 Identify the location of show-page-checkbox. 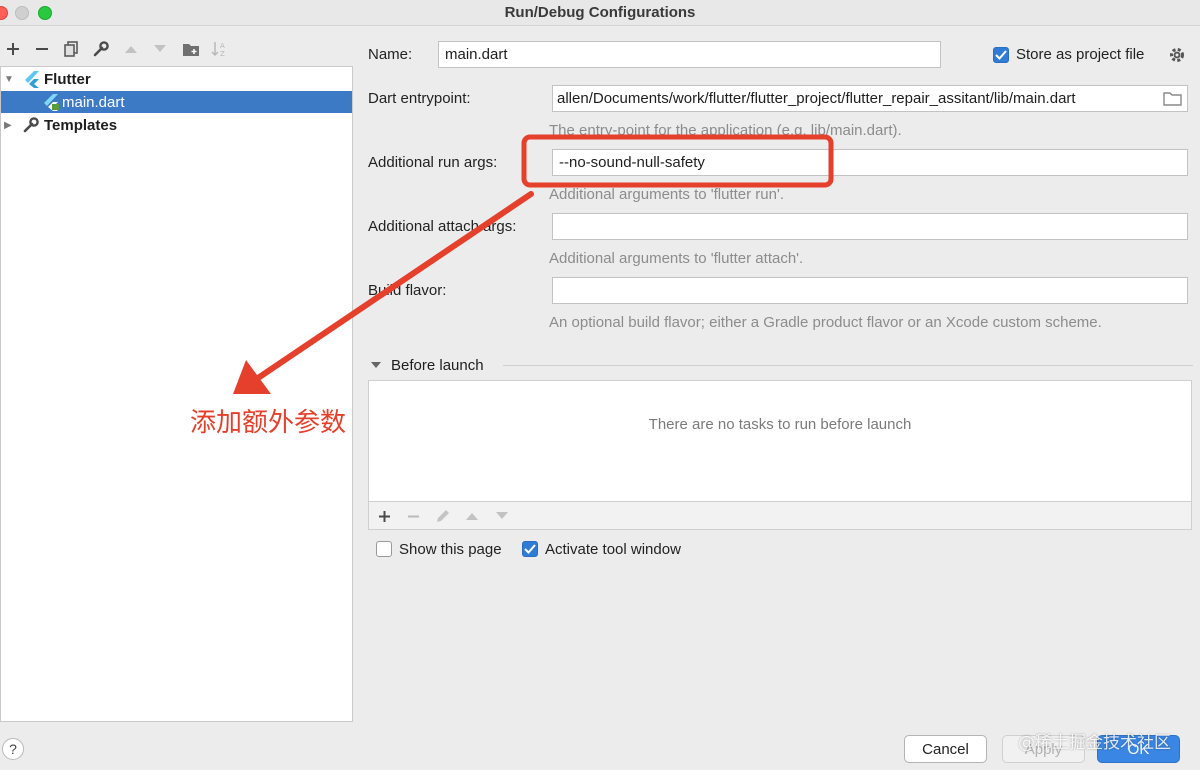
(384, 549).